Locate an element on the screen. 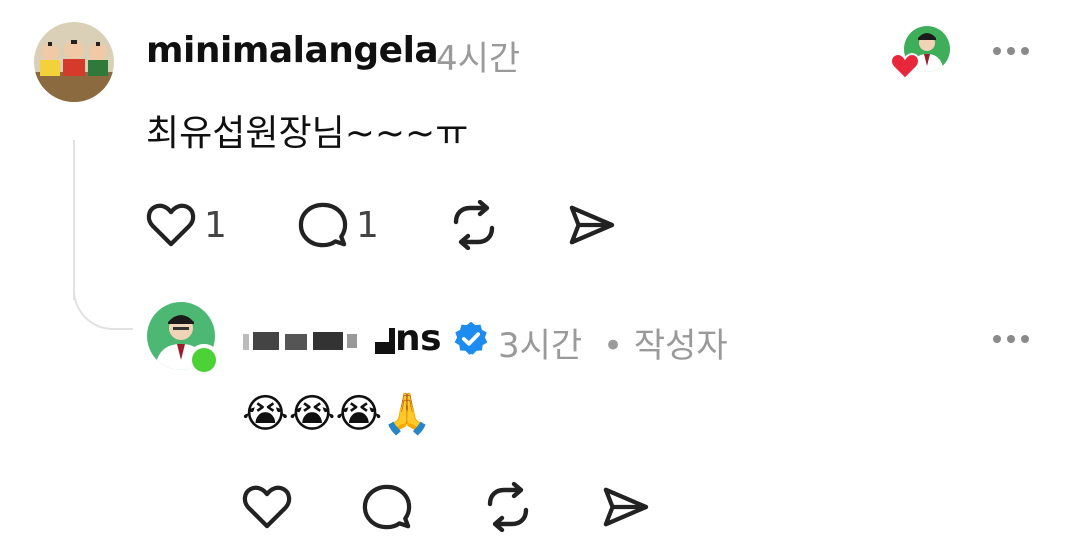 The width and height of the screenshot is (1080, 554). post-text: 최유섭원장님~~~ㅠ is located at coordinates (307, 133).